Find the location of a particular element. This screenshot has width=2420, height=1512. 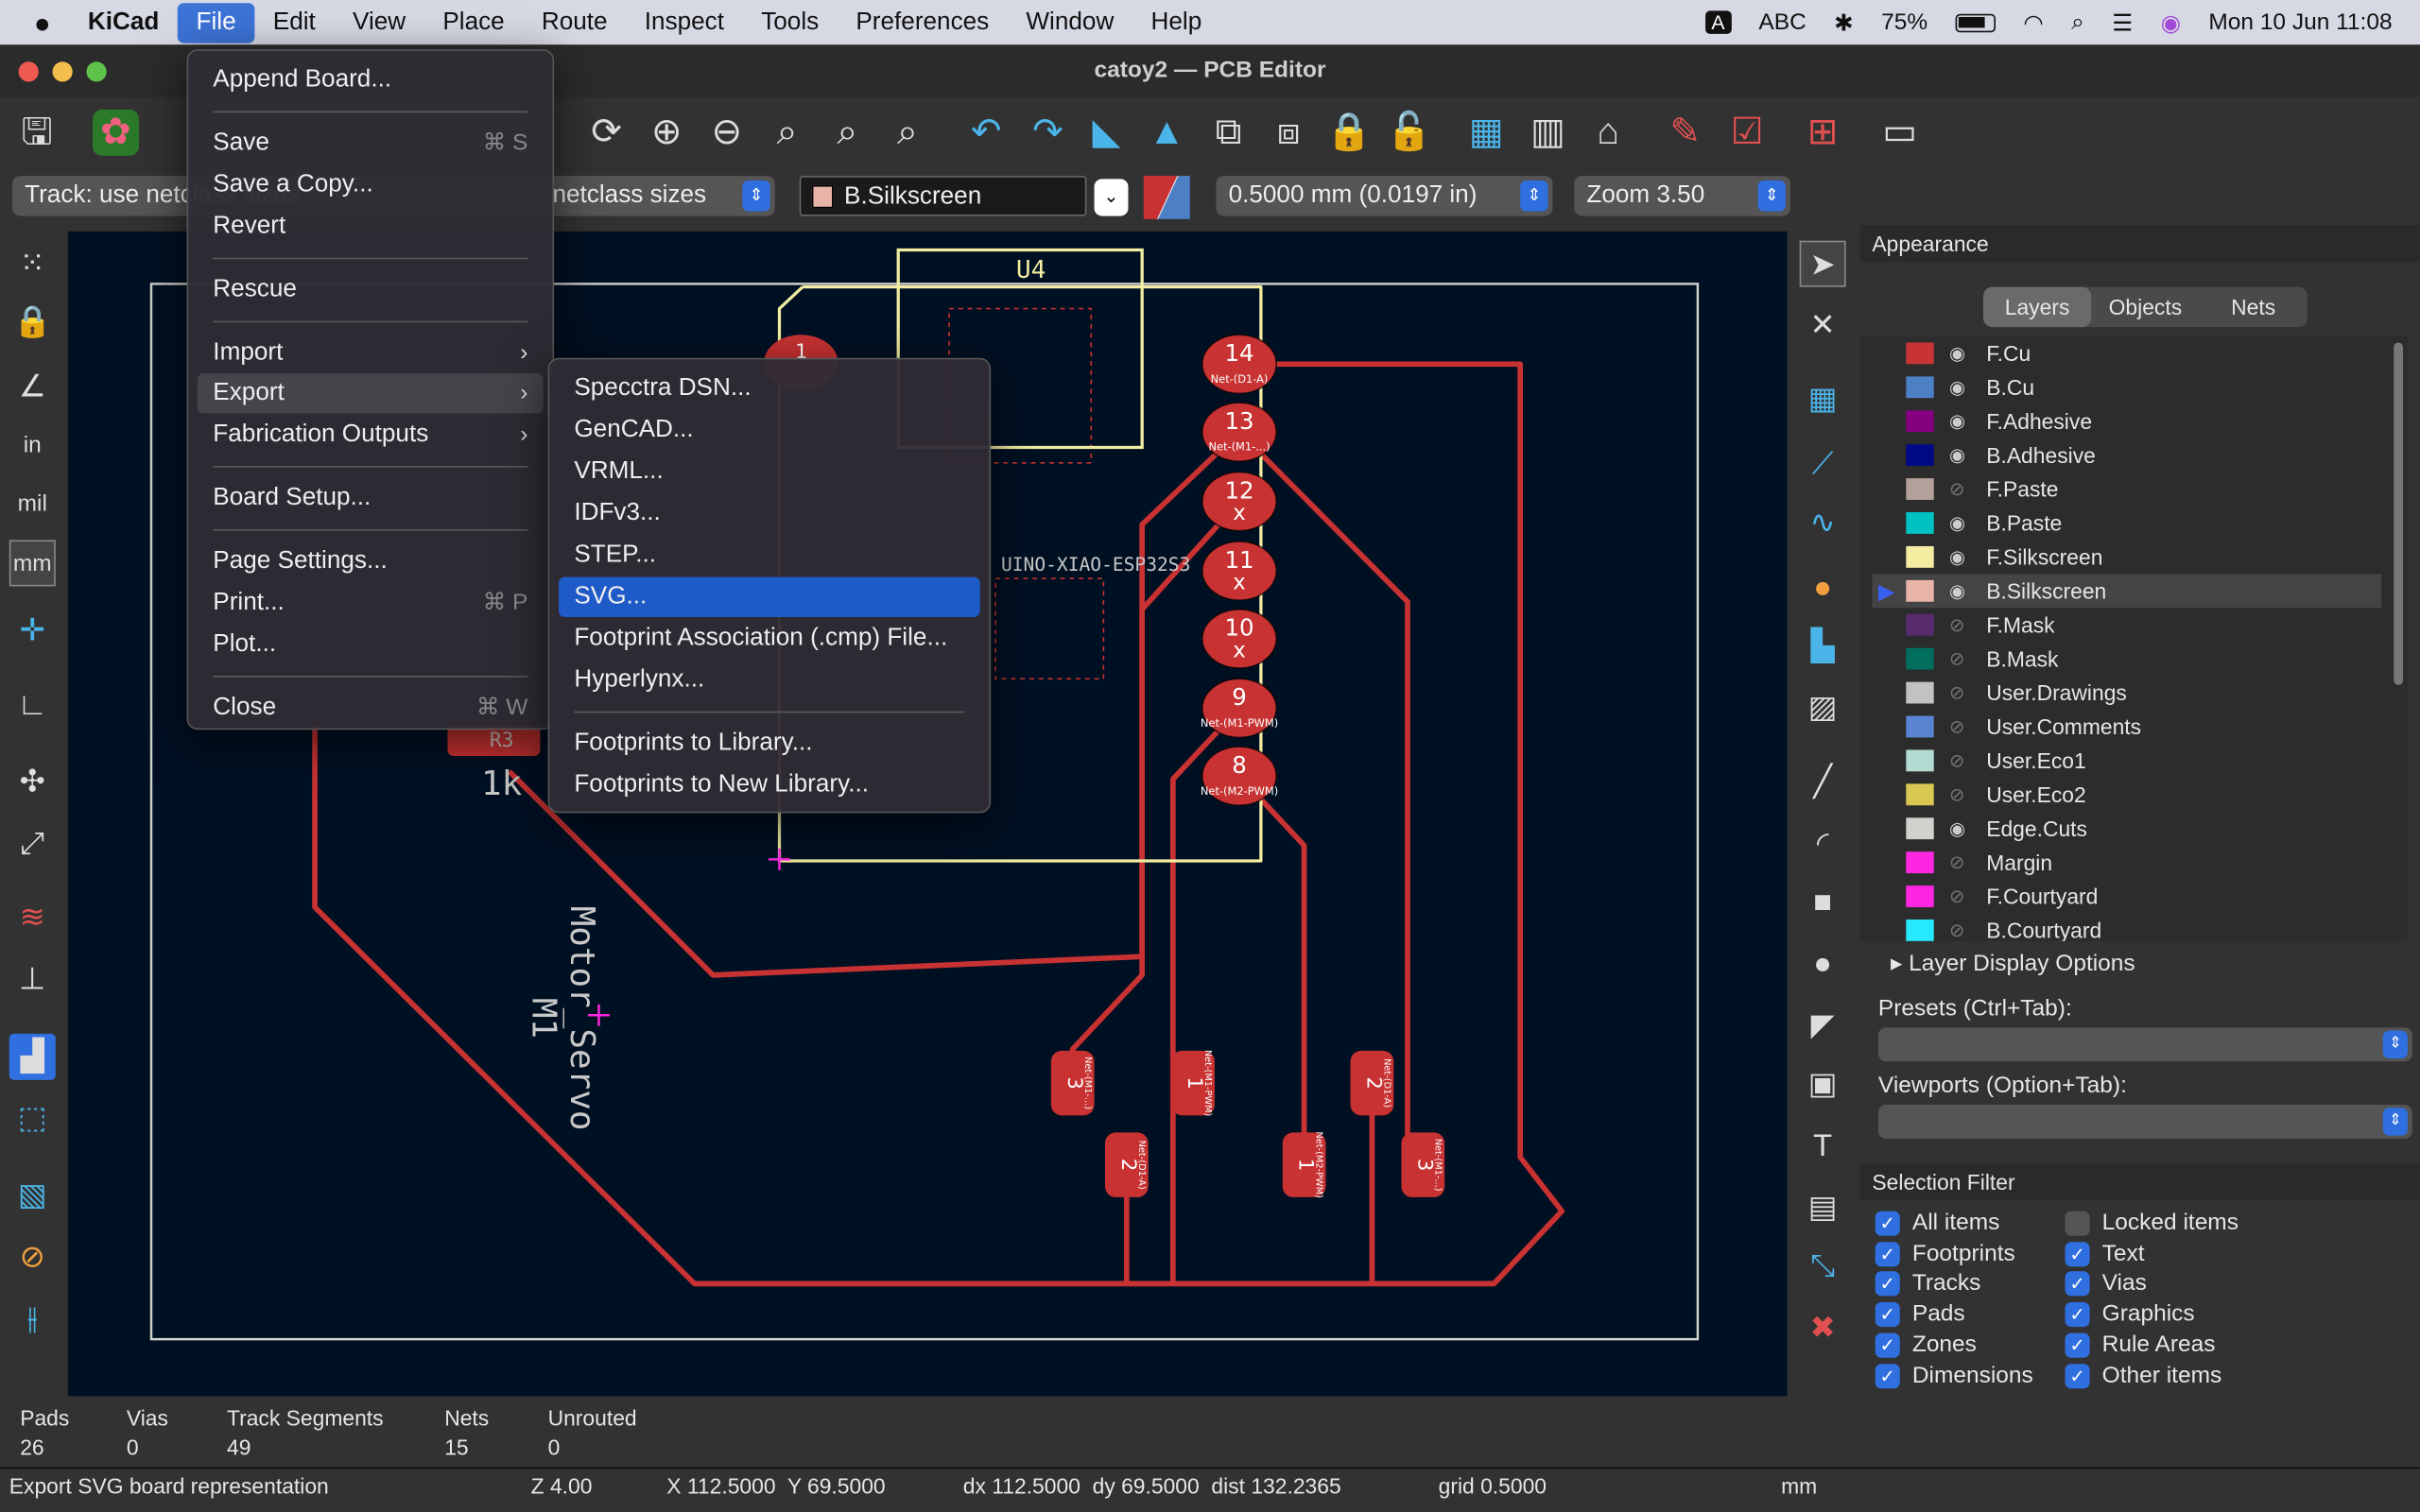

add-textbox-icon: ▤ is located at coordinates (1823, 1208).